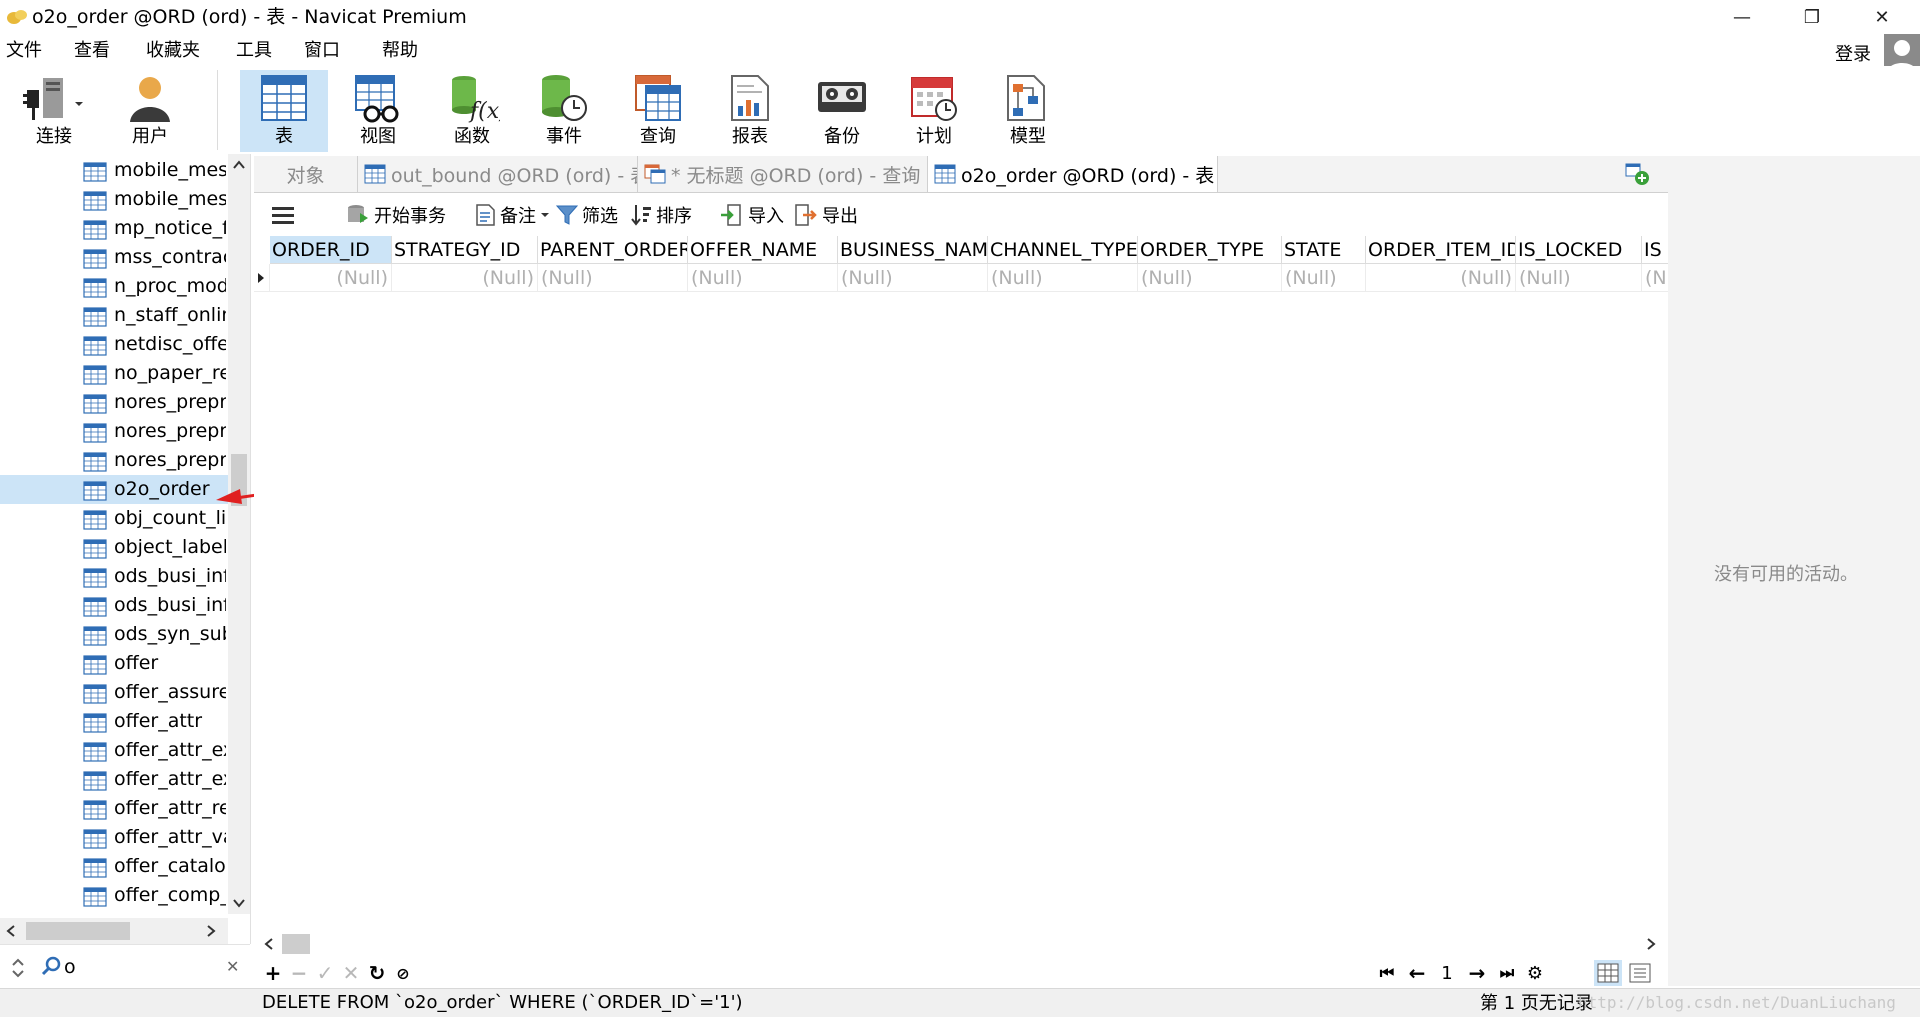 This screenshot has height=1017, width=1920. Describe the element at coordinates (114, 837) in the screenshot. I see `tree-item-offer_attr_val: offer_attr_val` at that location.